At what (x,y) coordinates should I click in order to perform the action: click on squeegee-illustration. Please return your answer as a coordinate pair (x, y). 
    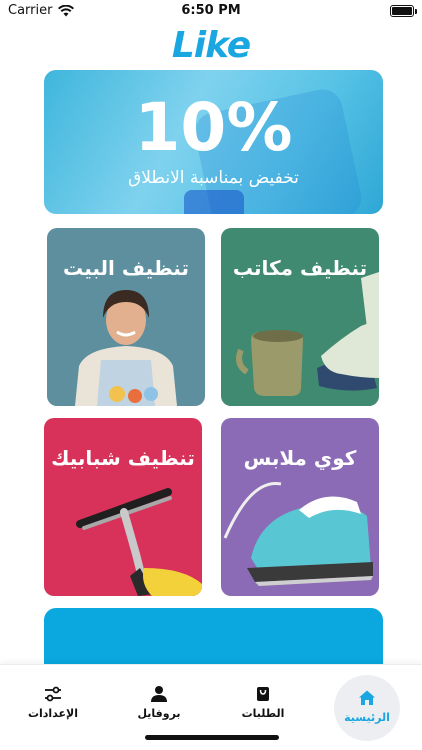
    Looking at the image, I should click on (139, 542).